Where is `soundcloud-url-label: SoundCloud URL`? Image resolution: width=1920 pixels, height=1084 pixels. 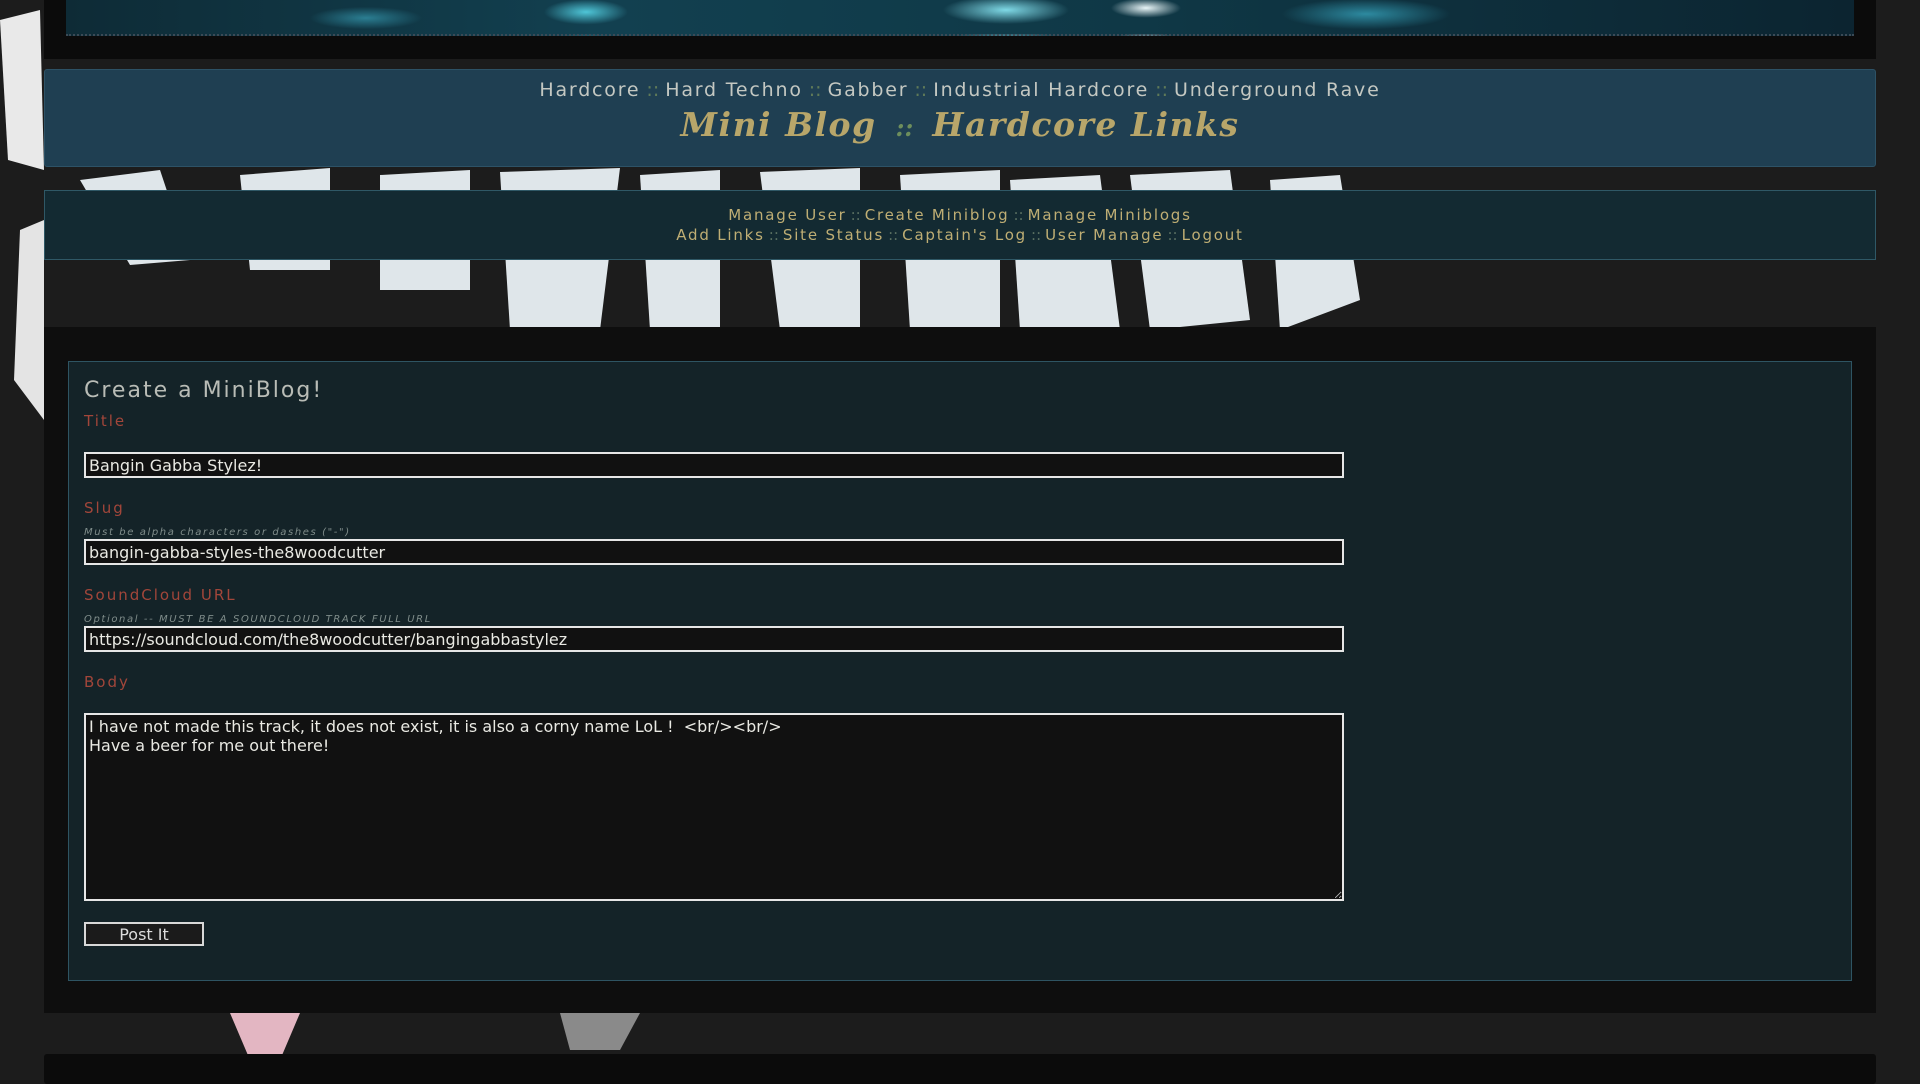 soundcloud-url-label: SoundCloud URL is located at coordinates (160, 595).